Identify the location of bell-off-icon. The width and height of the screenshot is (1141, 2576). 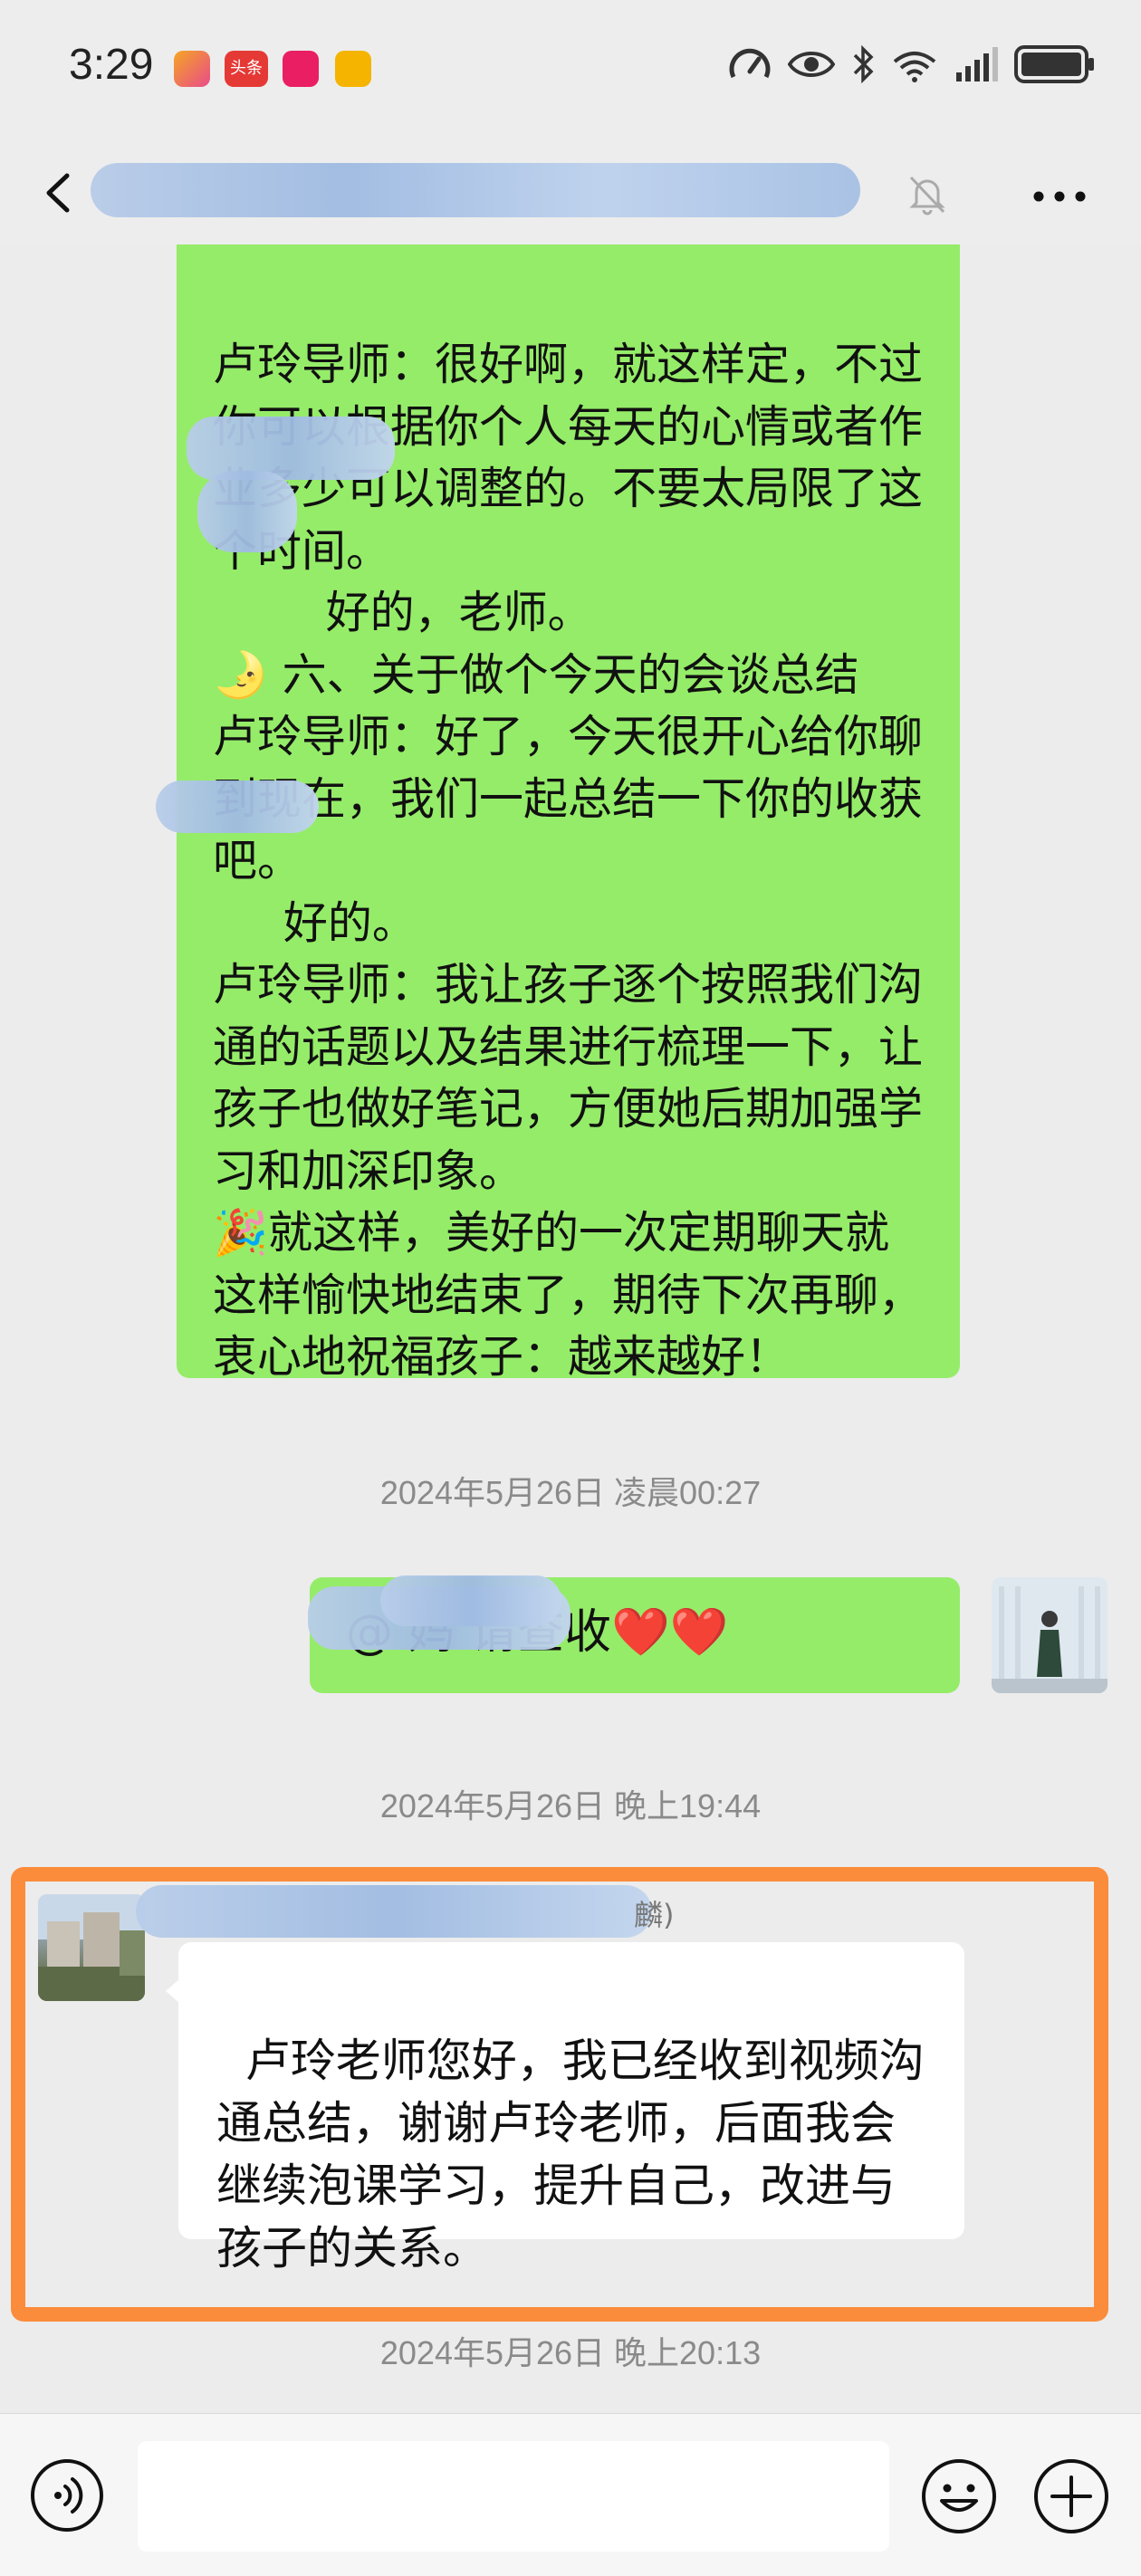
(927, 195).